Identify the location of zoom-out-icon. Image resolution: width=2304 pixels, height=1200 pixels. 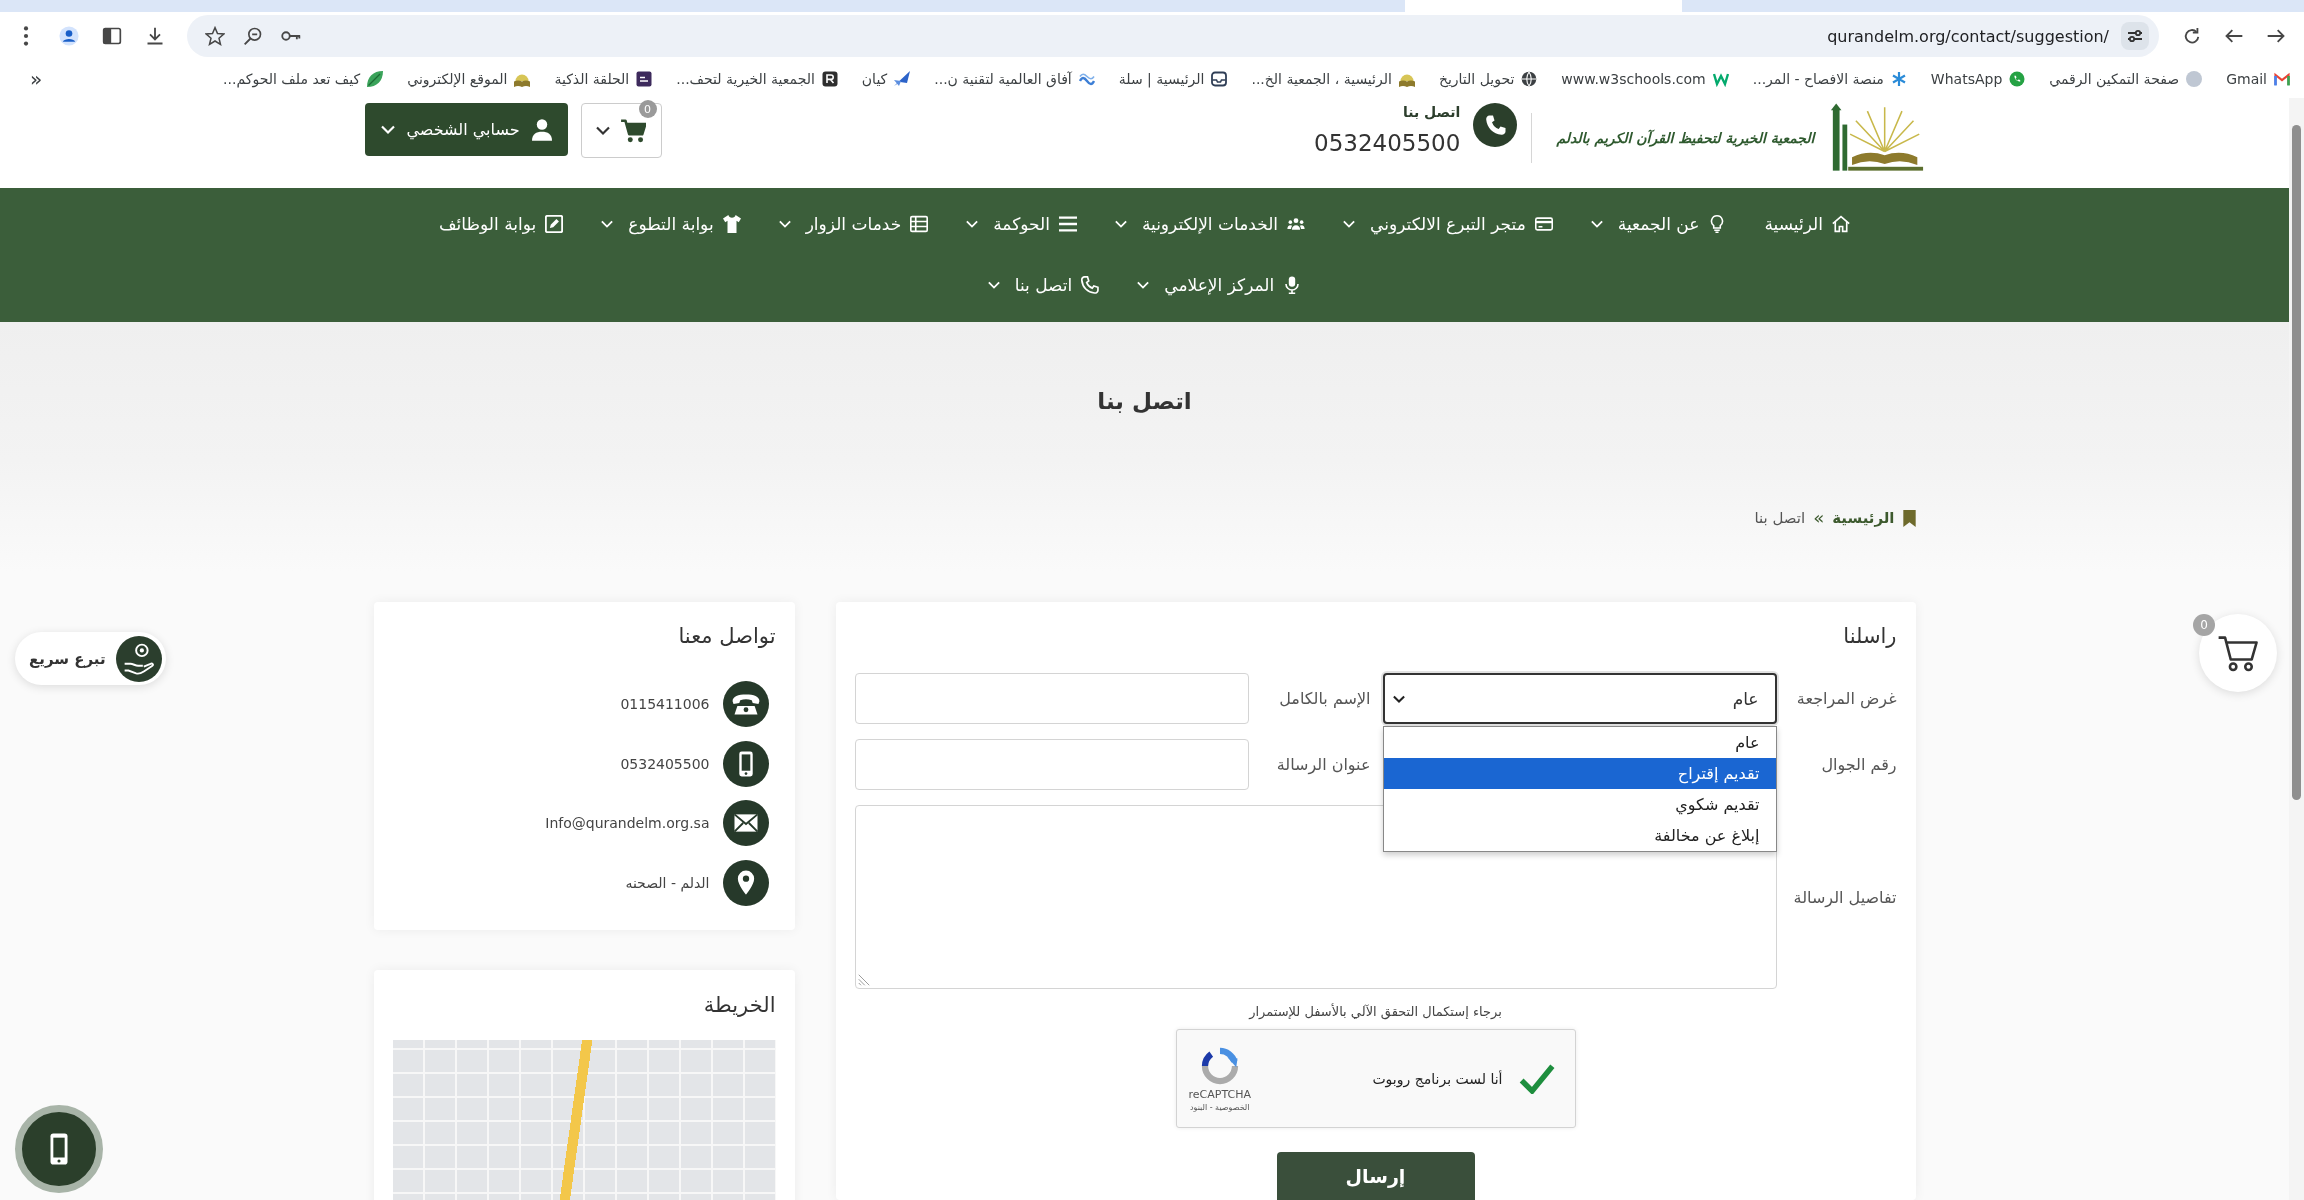
(253, 36).